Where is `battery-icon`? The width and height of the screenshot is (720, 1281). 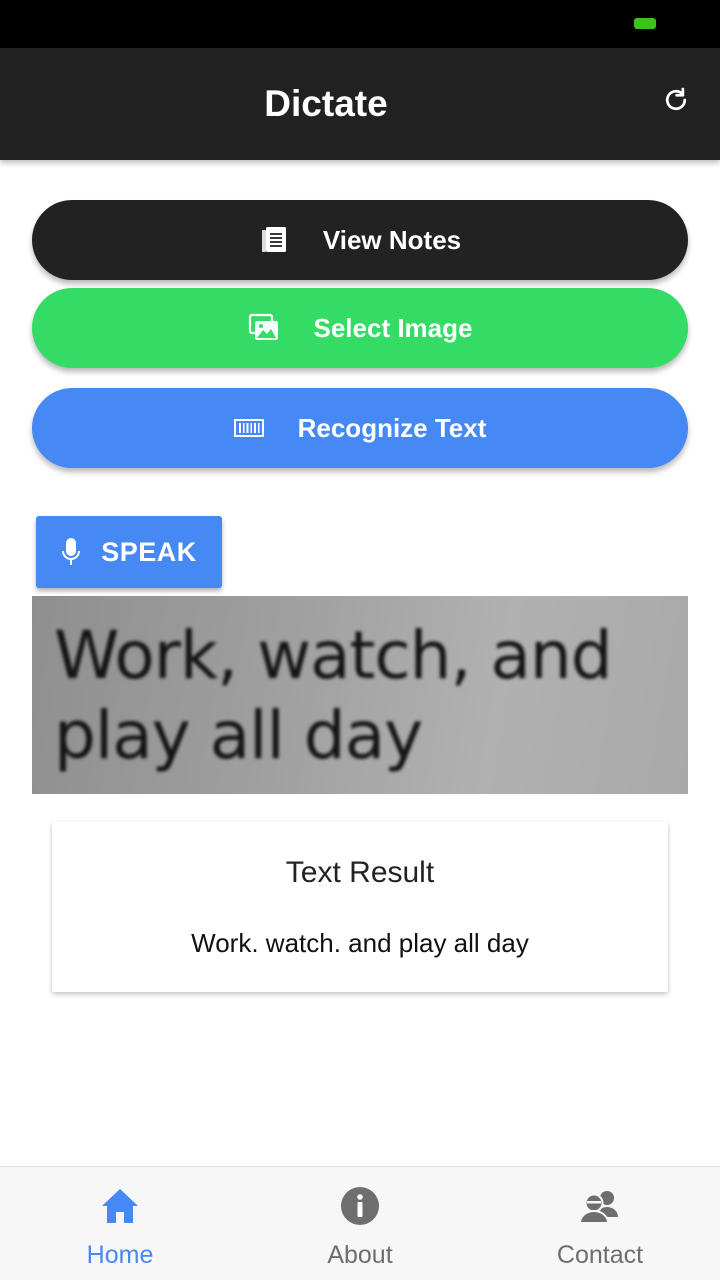
battery-icon is located at coordinates (645, 23).